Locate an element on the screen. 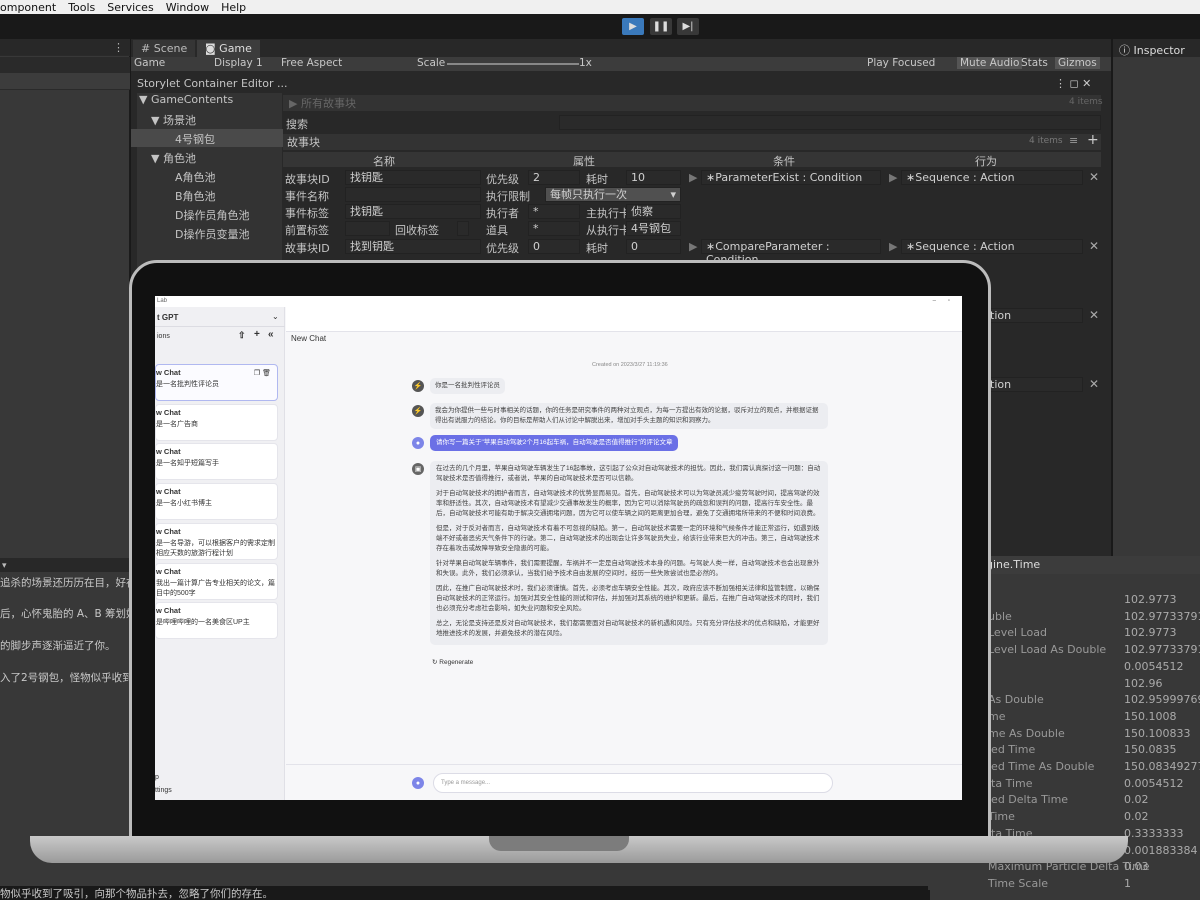 The image size is (1200, 900). condition-field-2: ∗CompareParameter : Condition is located at coordinates (791, 252).